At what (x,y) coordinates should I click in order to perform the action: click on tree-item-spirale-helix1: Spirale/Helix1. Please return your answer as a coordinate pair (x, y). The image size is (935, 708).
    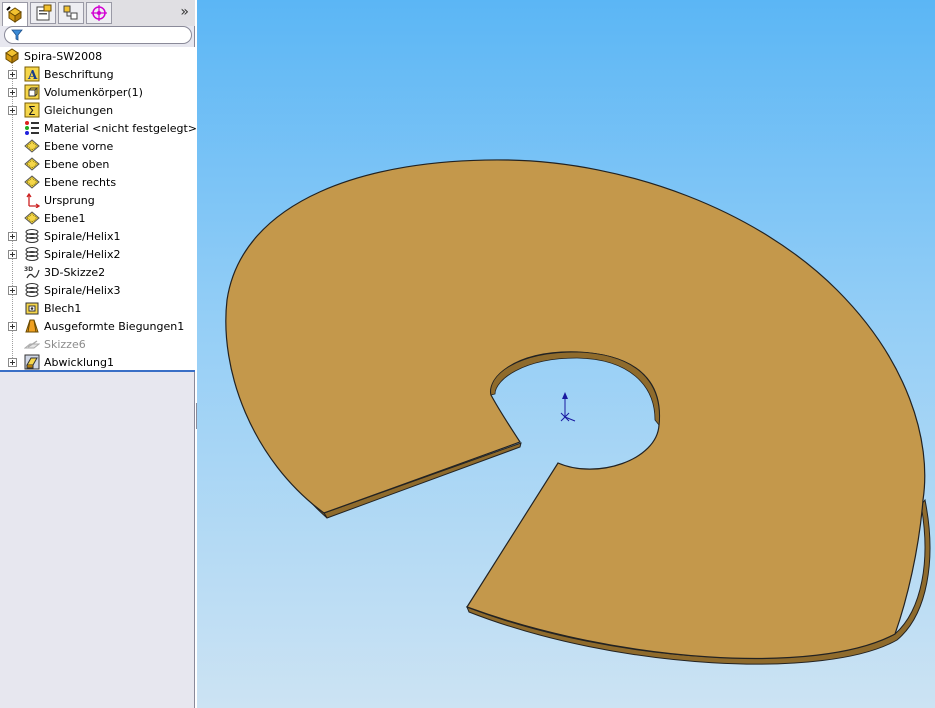
    Looking at the image, I should click on (97, 236).